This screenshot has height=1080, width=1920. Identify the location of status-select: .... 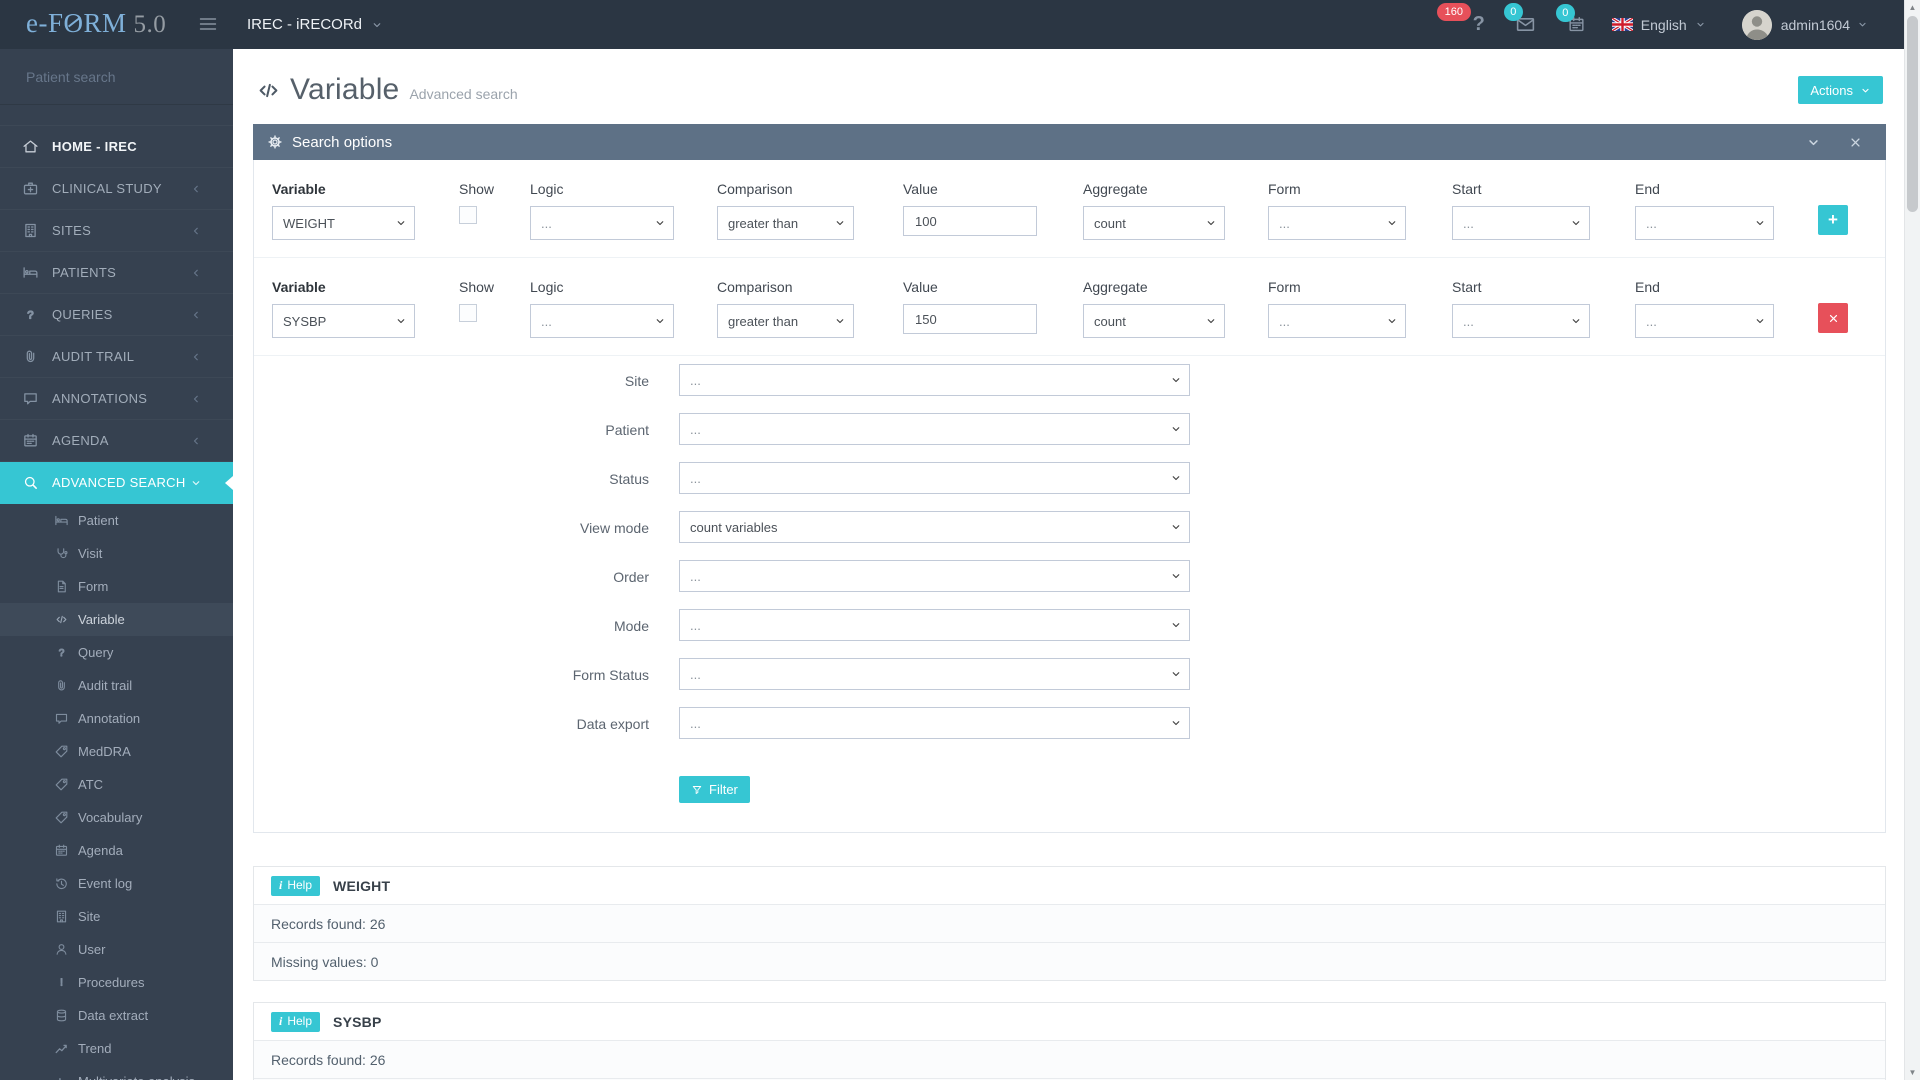
(934, 478).